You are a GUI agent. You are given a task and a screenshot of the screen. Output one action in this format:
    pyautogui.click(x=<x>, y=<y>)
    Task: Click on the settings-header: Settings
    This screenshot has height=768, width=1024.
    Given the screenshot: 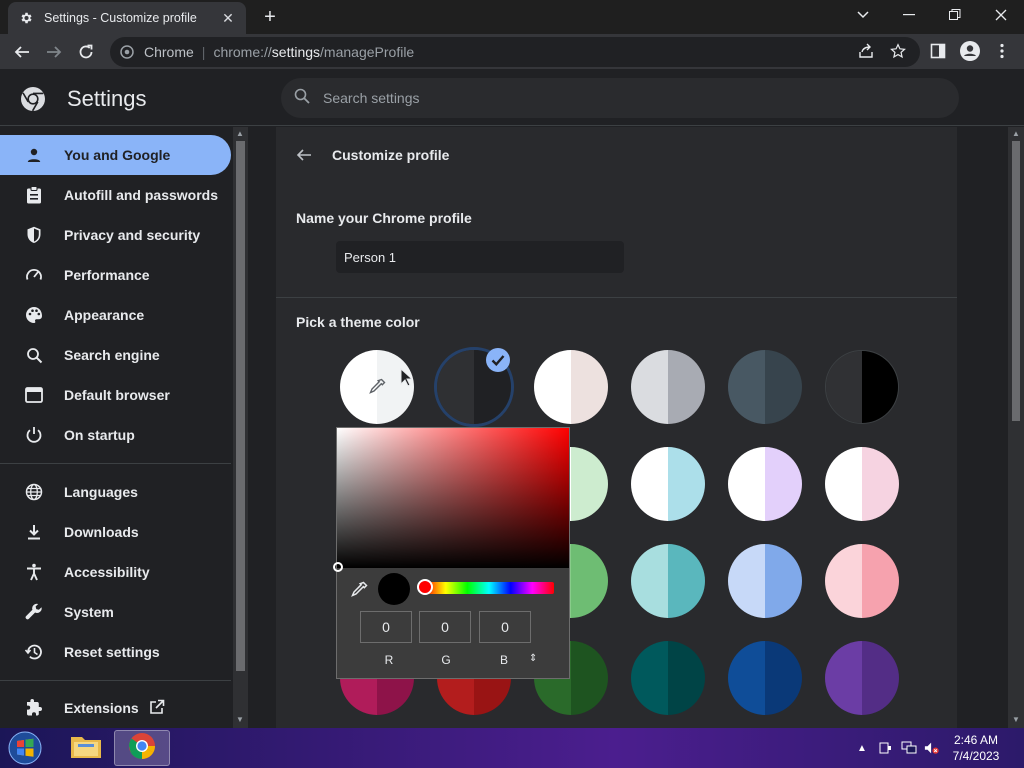 What is the action you would take?
    pyautogui.click(x=512, y=98)
    